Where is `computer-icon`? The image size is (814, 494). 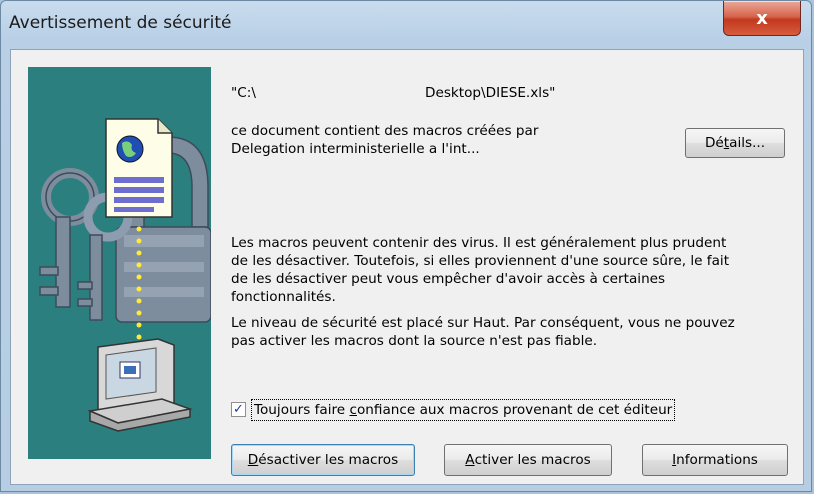 computer-icon is located at coordinates (140, 385).